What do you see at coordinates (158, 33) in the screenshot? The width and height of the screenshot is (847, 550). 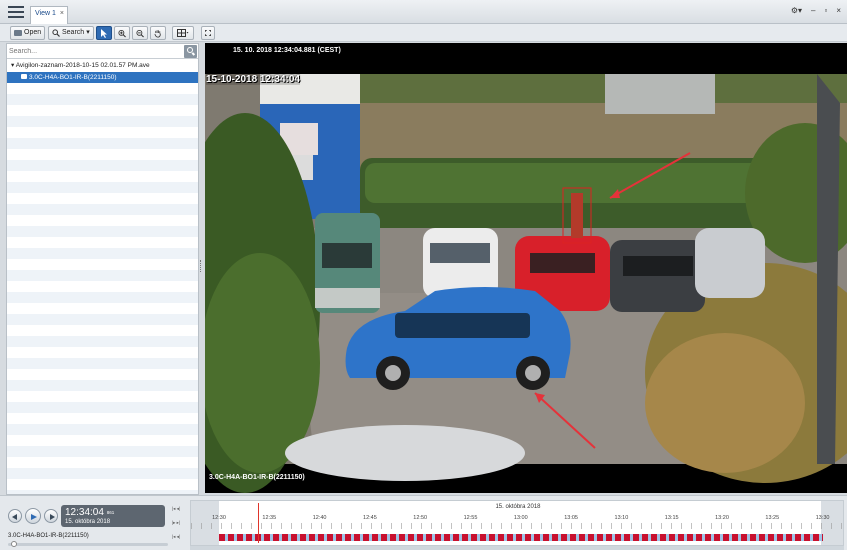 I see `pan-tool-button` at bounding box center [158, 33].